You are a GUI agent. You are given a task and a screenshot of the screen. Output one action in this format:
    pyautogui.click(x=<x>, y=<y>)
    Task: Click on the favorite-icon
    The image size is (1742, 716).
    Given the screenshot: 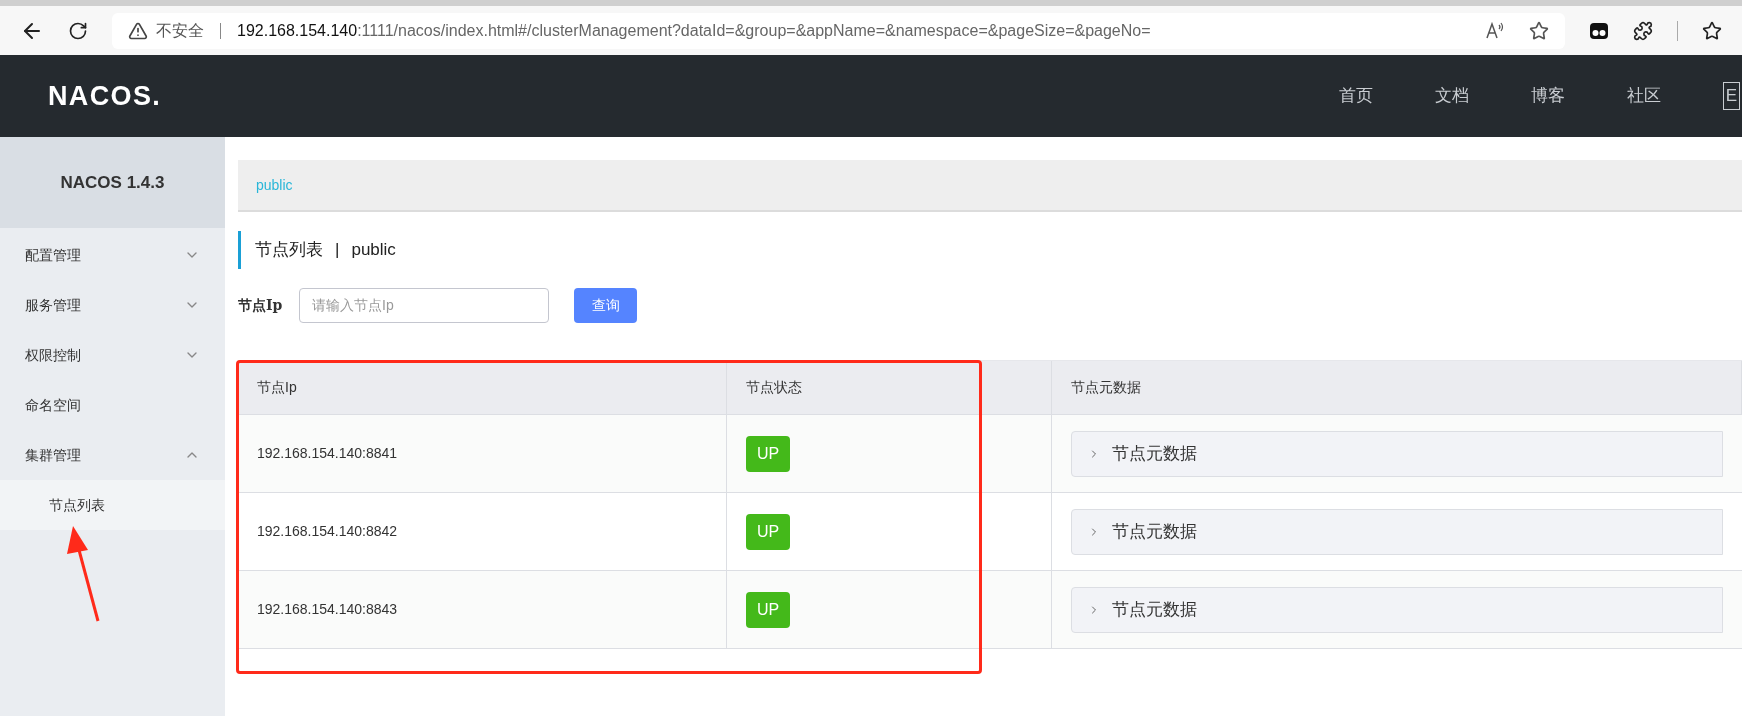 What is the action you would take?
    pyautogui.click(x=1539, y=30)
    